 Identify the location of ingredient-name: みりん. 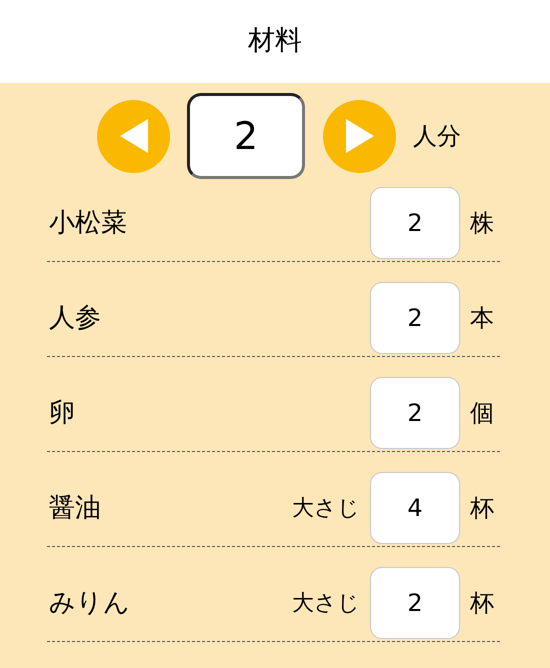
(89, 603).